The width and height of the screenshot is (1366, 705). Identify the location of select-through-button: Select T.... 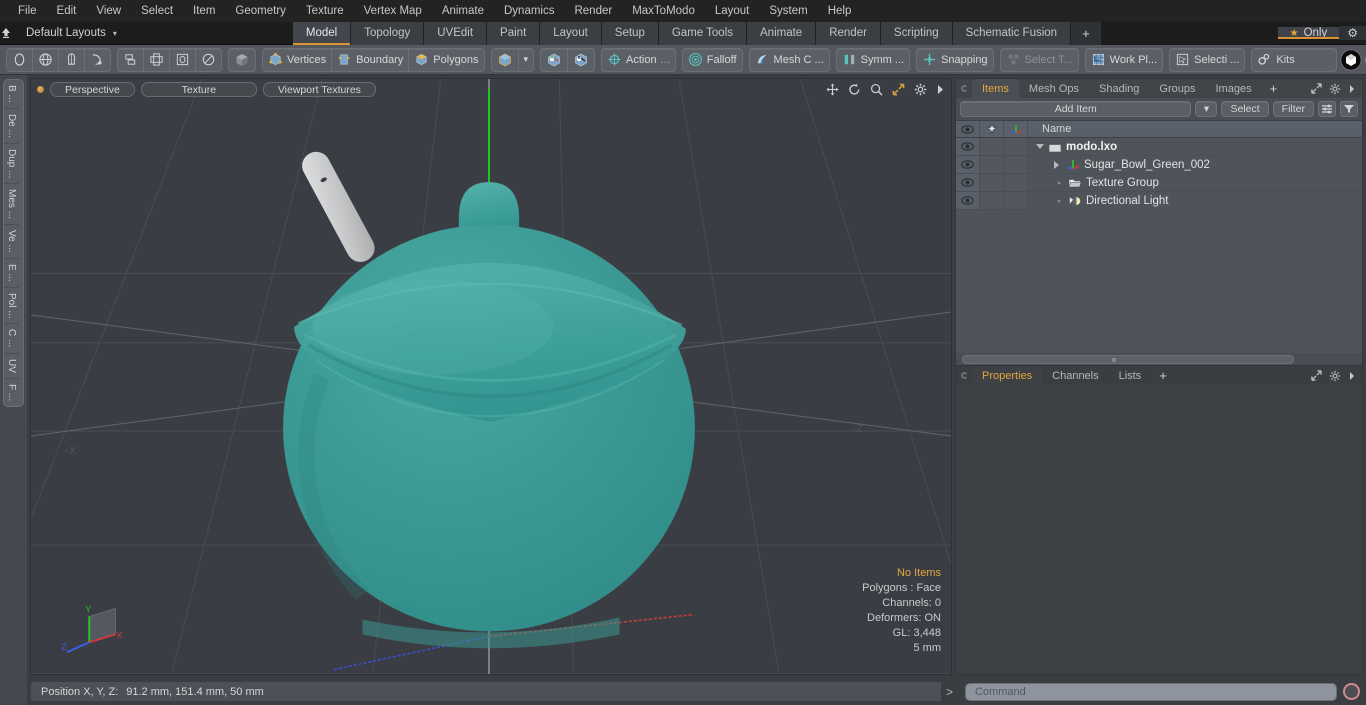
(1039, 60).